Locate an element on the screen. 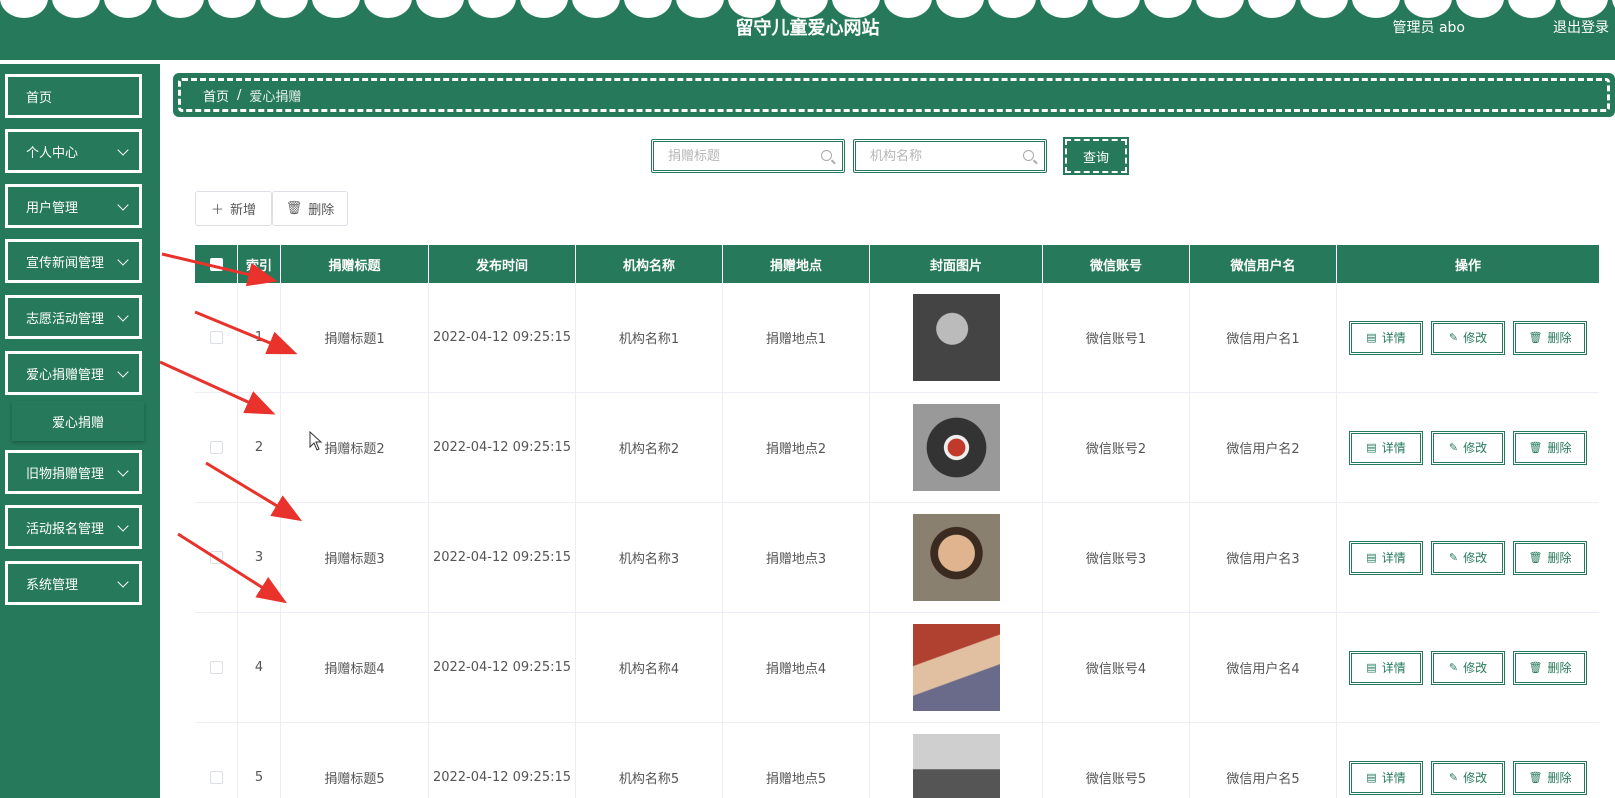 This screenshot has width=1615, height=798. search-icon is located at coordinates (1028, 155).